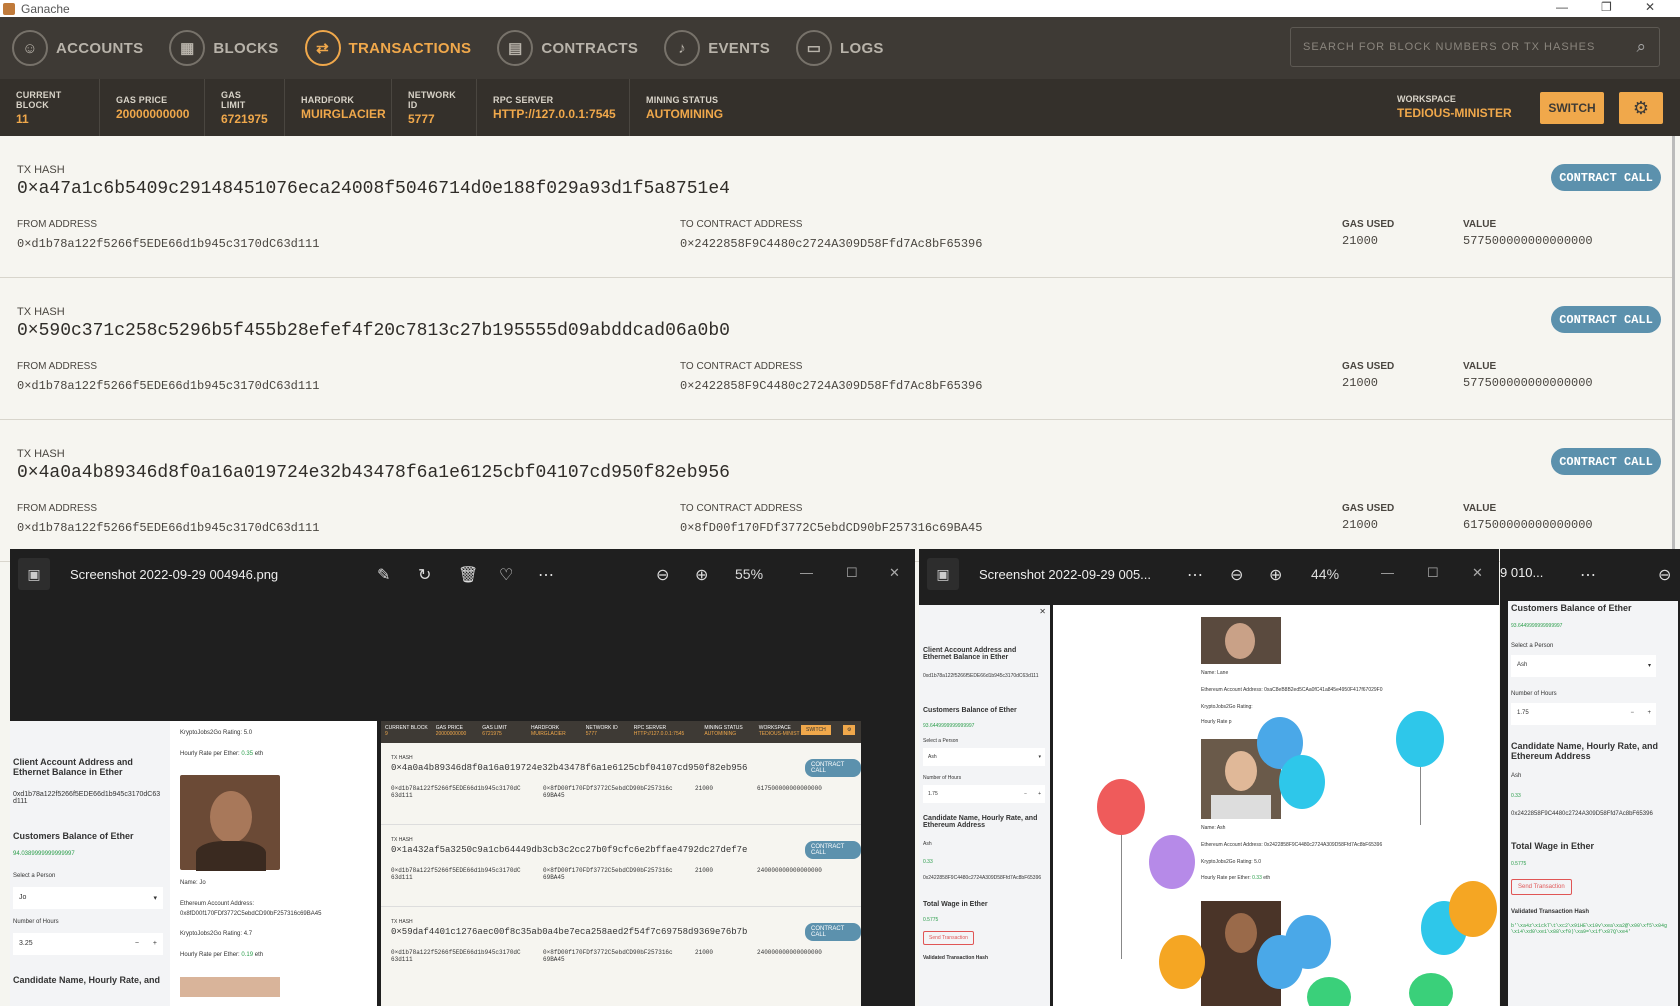  What do you see at coordinates (383, 575) in the screenshot?
I see `edit-image-icon: ✎` at bounding box center [383, 575].